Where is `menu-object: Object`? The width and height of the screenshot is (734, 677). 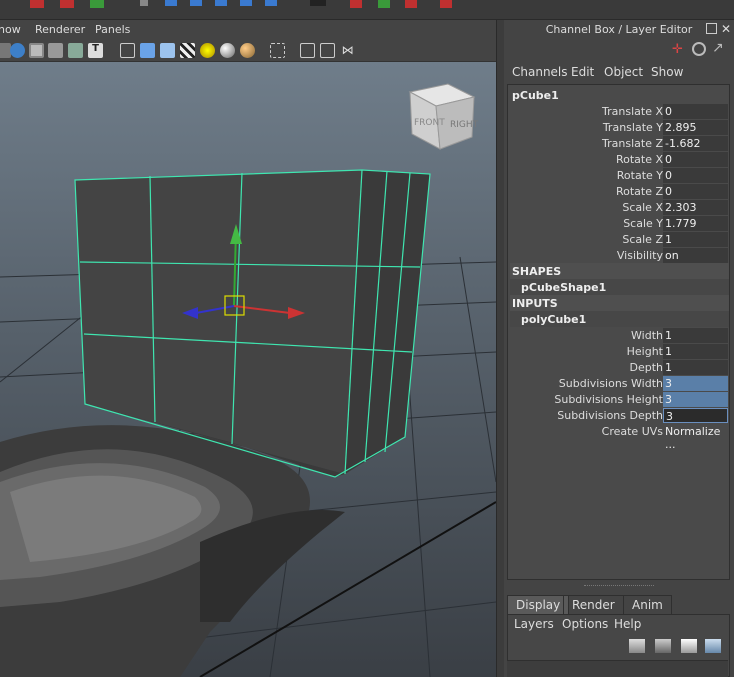
menu-object: Object is located at coordinates (623, 72).